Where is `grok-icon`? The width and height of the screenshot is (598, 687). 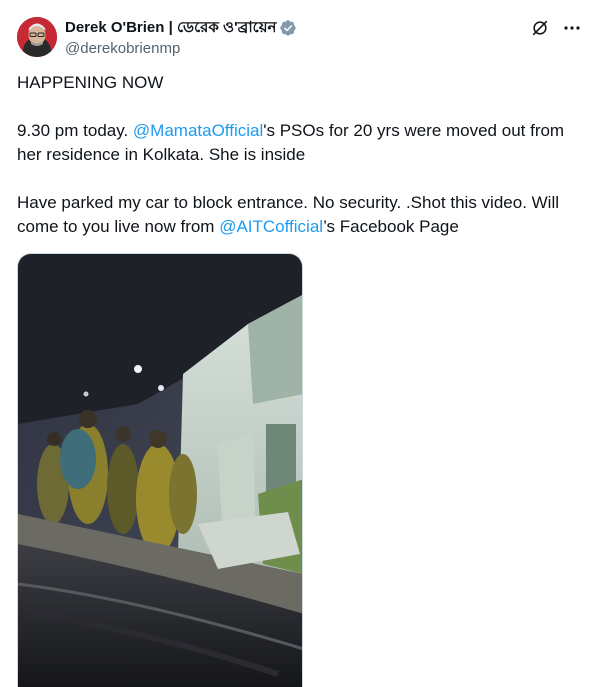
grok-icon is located at coordinates (540, 28).